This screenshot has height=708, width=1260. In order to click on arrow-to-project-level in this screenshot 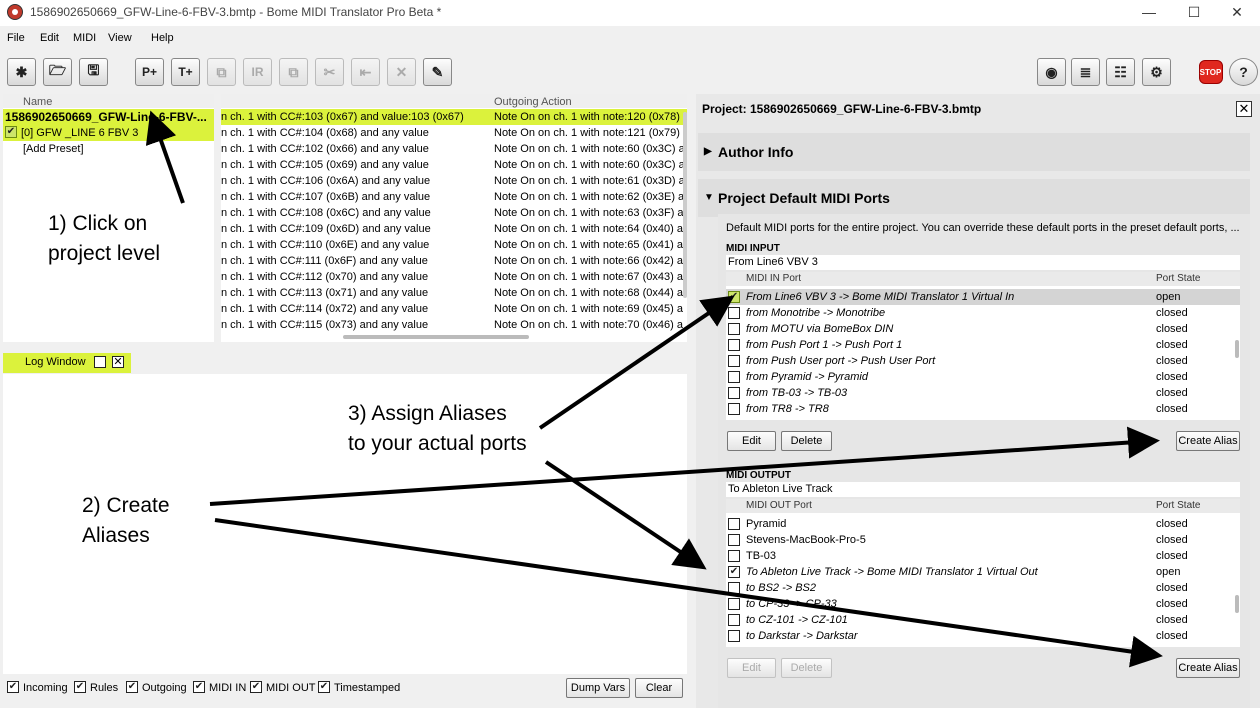, I will do `click(165, 157)`.